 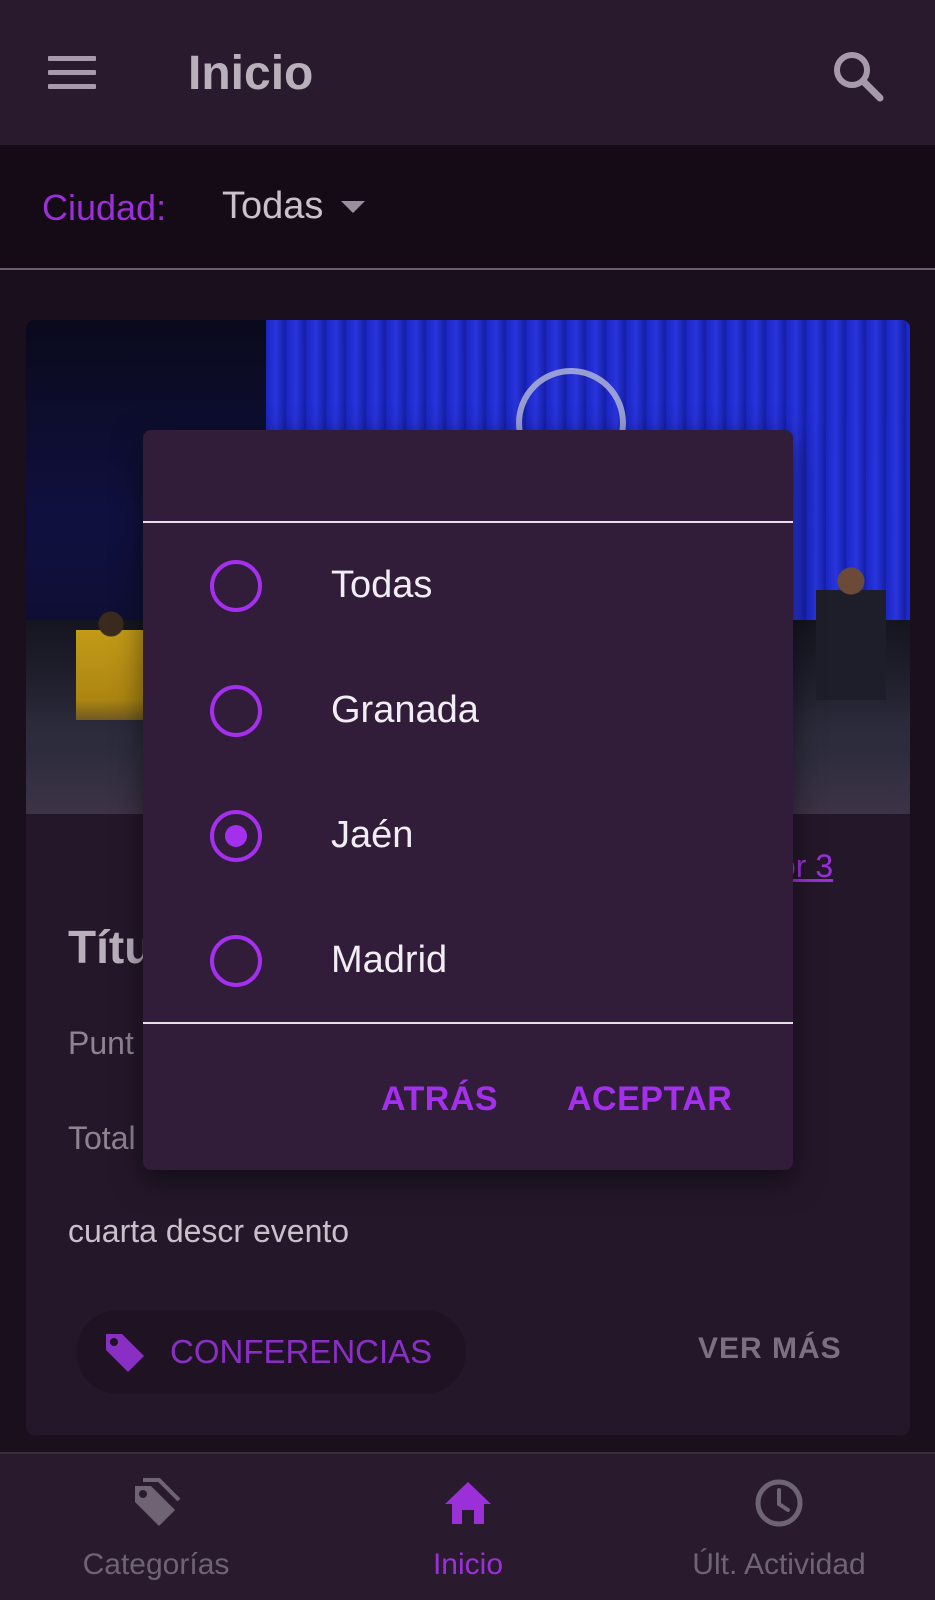 What do you see at coordinates (439, 1099) in the screenshot?
I see `back-button: ATRÁS` at bounding box center [439, 1099].